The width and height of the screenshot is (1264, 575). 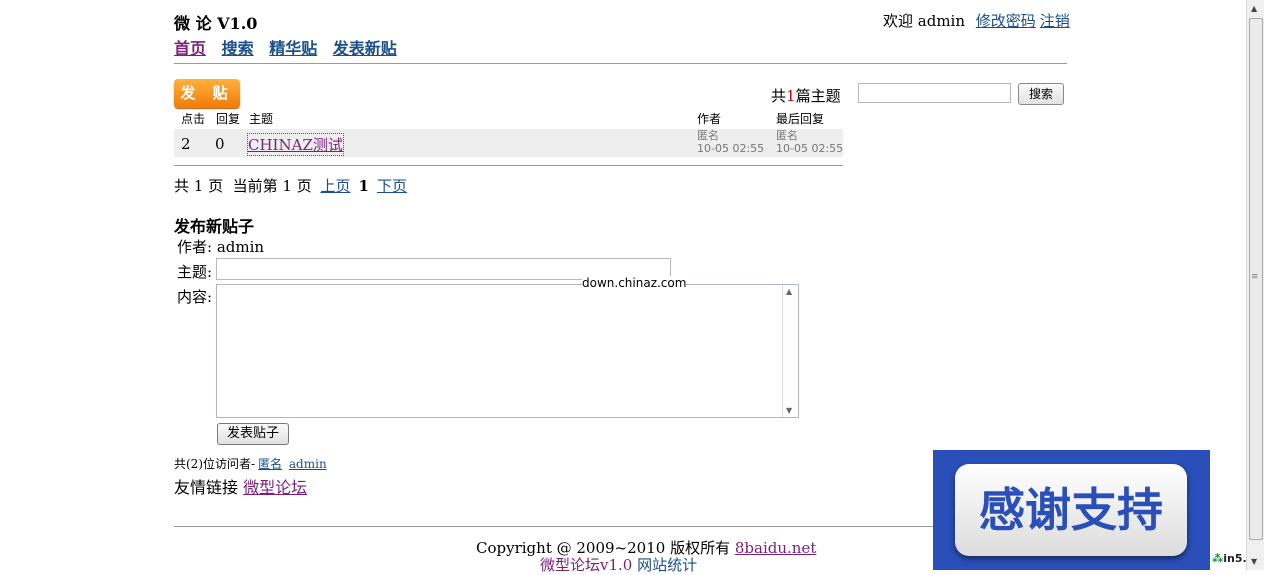 I want to click on pagination-summary: 共 1 页 当前第 1 页, so click(x=243, y=186).